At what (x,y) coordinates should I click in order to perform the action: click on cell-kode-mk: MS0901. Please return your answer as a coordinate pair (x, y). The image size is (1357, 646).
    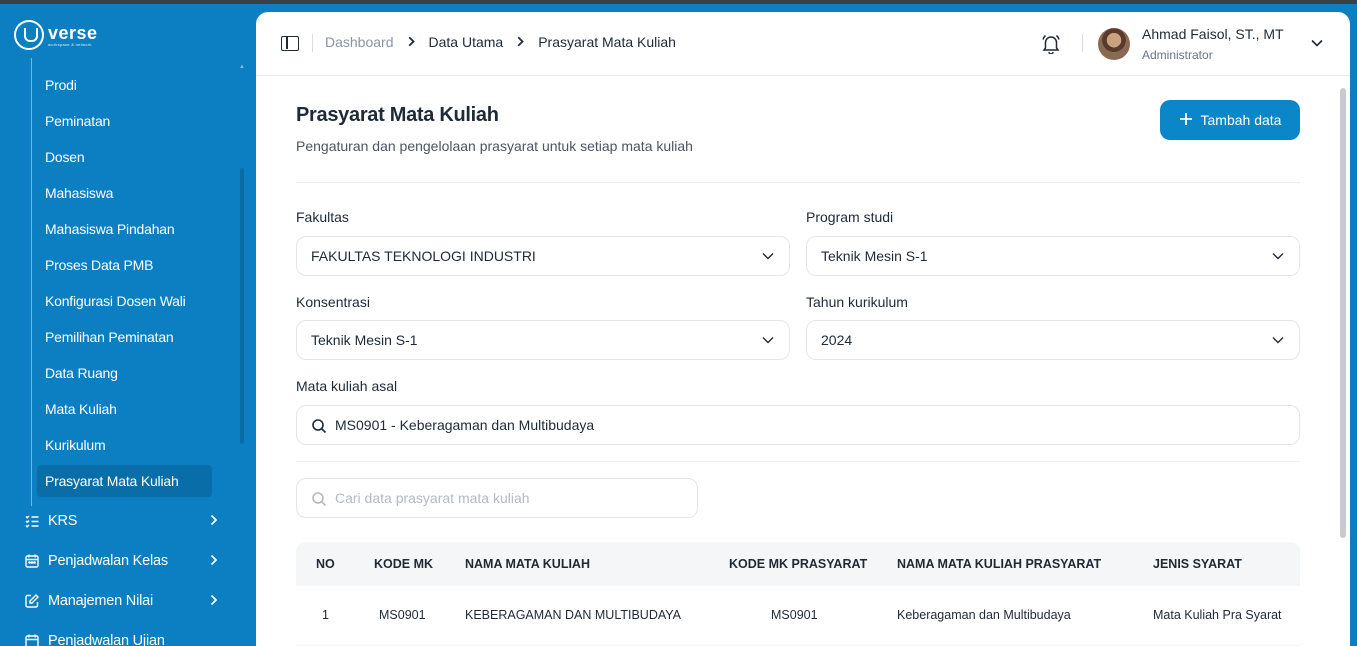
    Looking at the image, I should click on (402, 615).